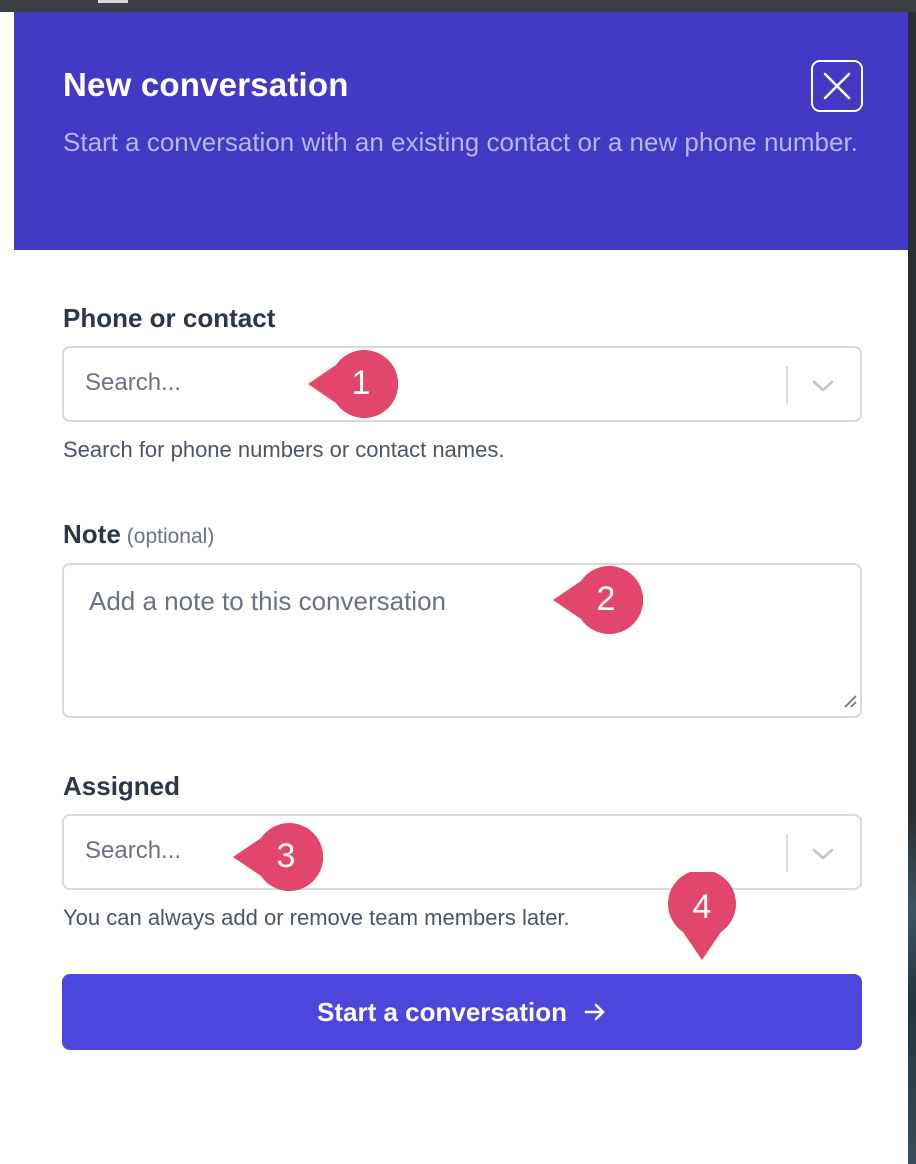  I want to click on left-edge, so click(7, 588).